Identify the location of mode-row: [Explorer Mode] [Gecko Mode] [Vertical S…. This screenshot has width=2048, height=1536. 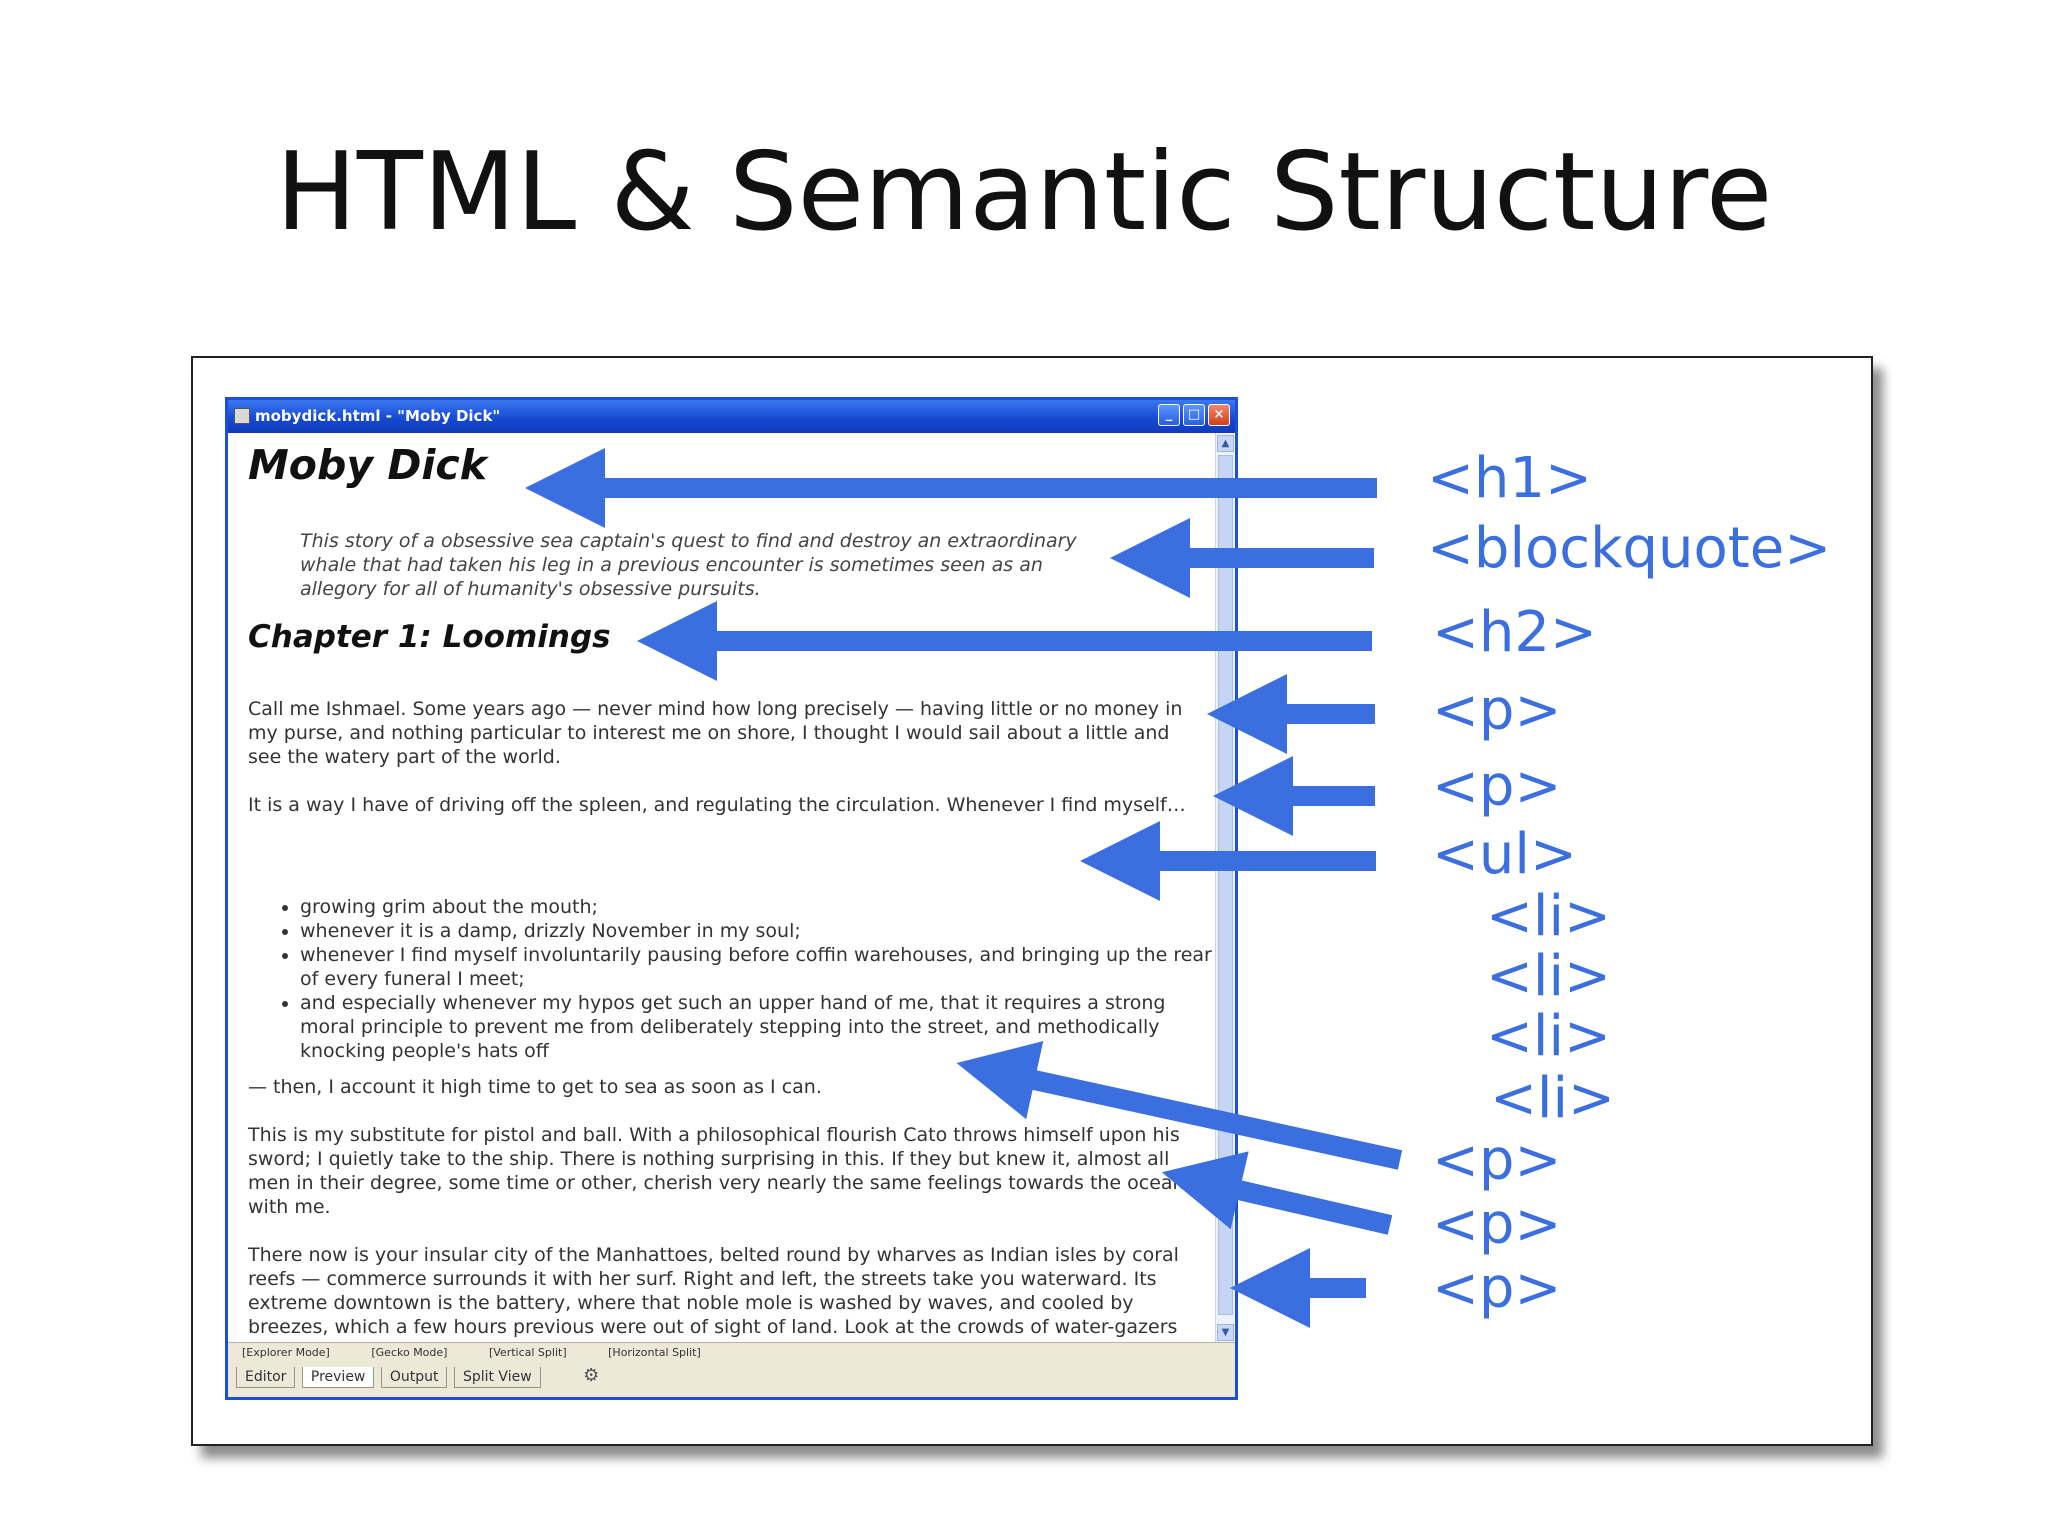
(490, 1352).